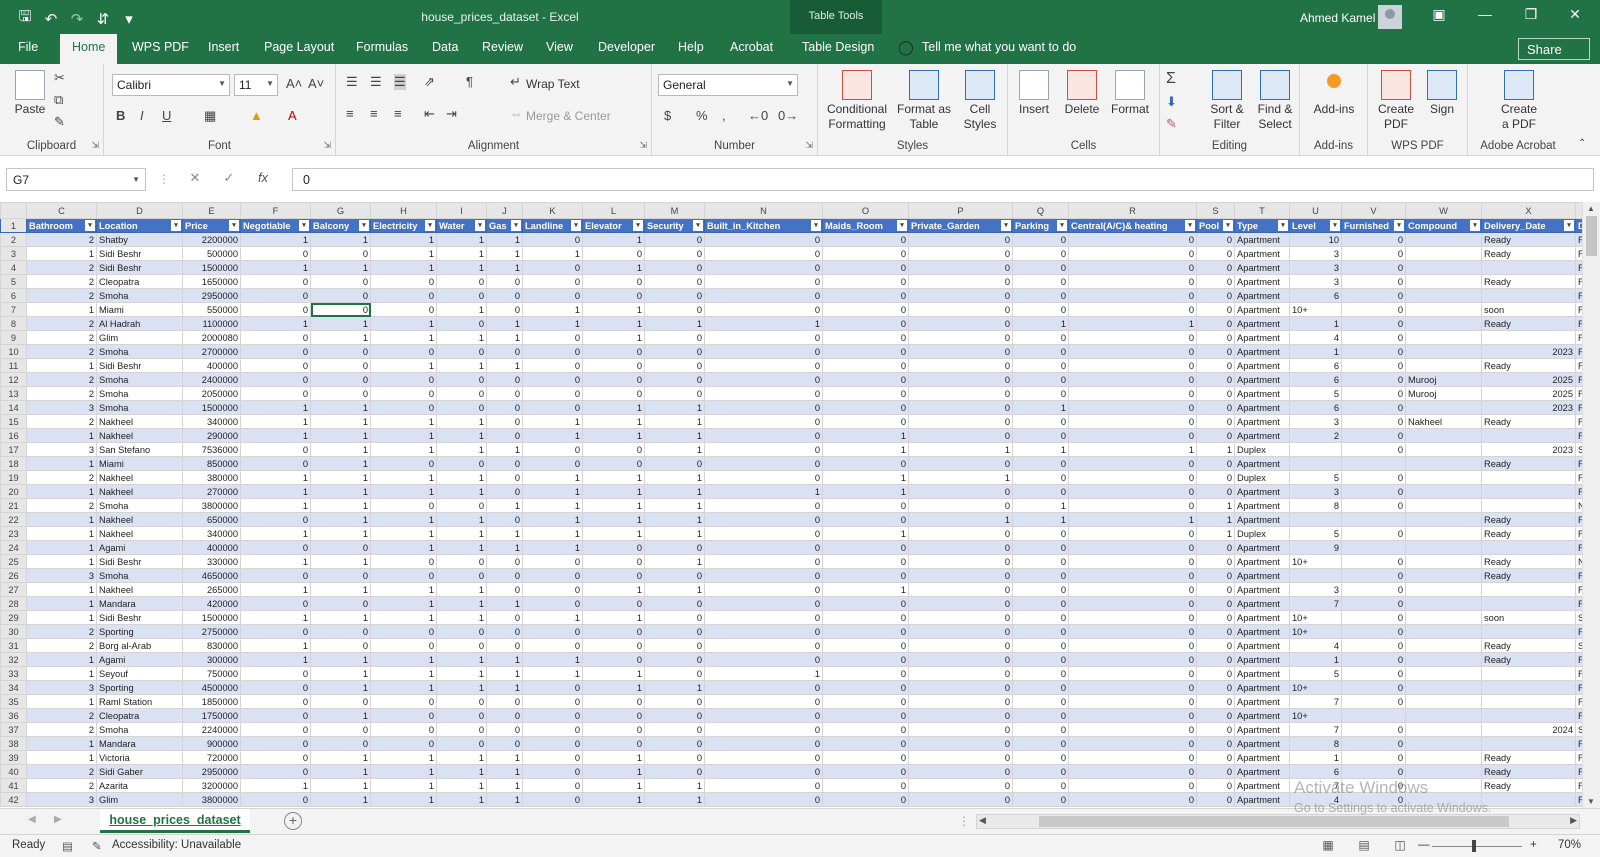 The height and width of the screenshot is (857, 1600). I want to click on table-cell: 2023, so click(1528, 351).